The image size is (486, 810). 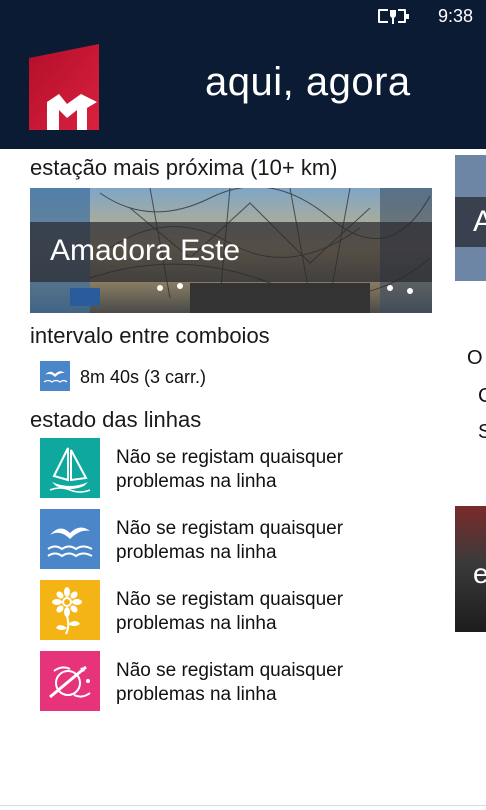 I want to click on station-name: Amadora Este, so click(x=145, y=250).